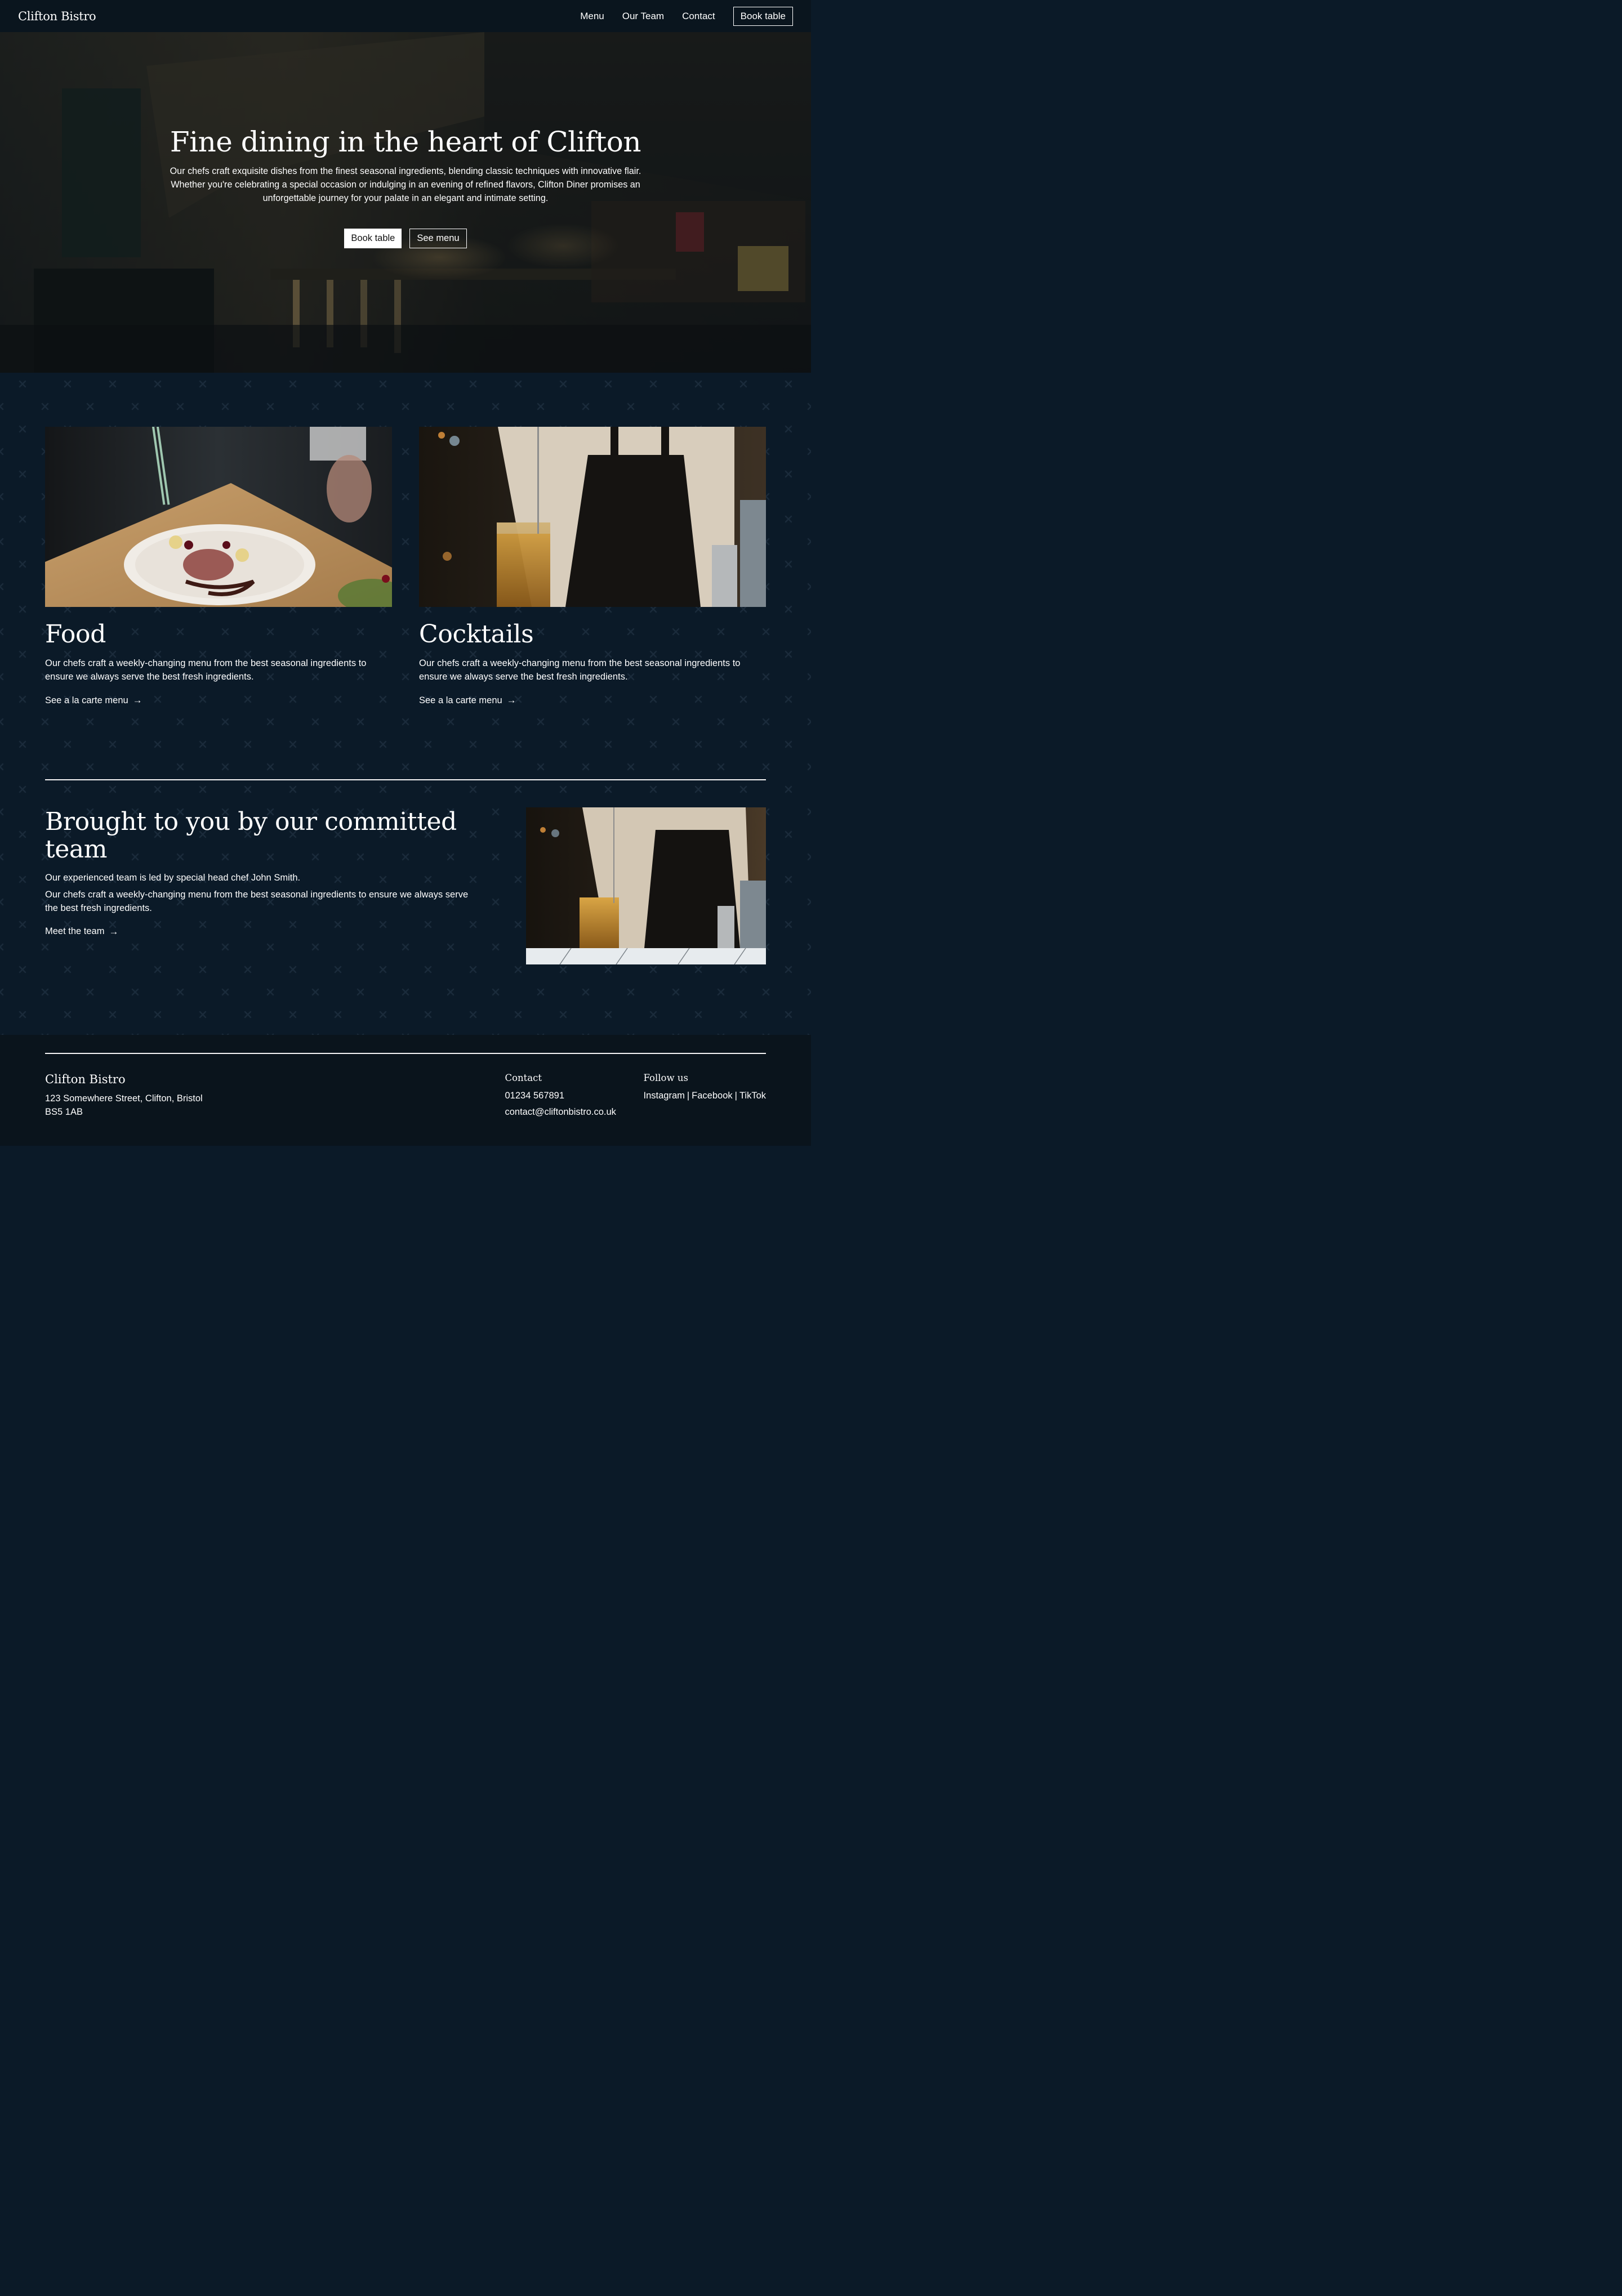  Describe the element at coordinates (476, 634) in the screenshot. I see `cocktails-title: Cocktails` at that location.